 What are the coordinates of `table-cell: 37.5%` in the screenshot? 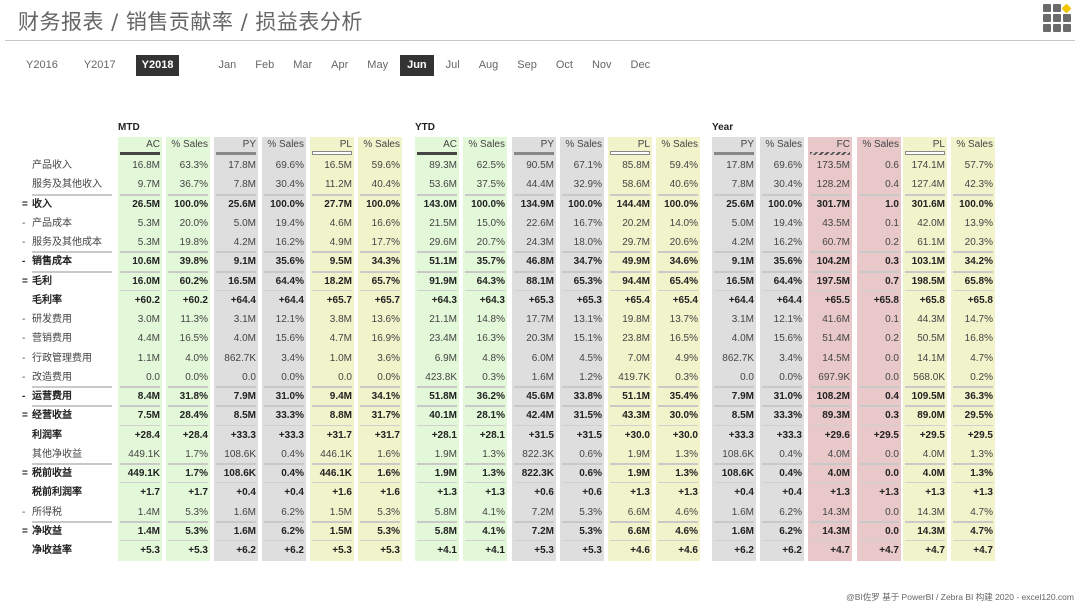 It's located at (490, 185).